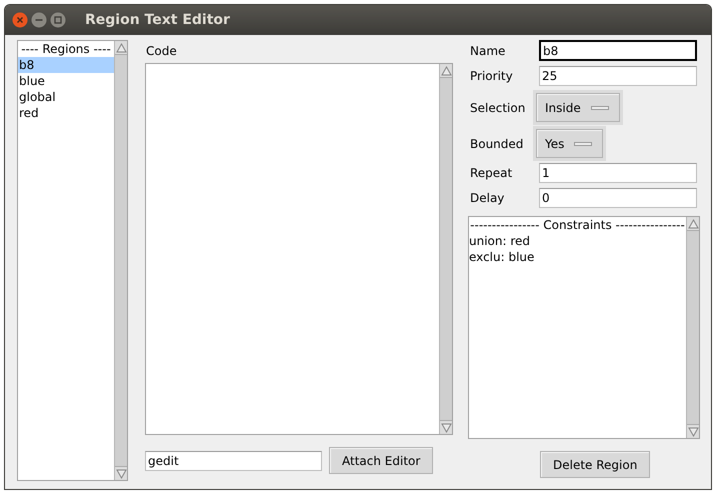 The width and height of the screenshot is (715, 494). I want to click on list-item: exclu: blue, so click(577, 257).